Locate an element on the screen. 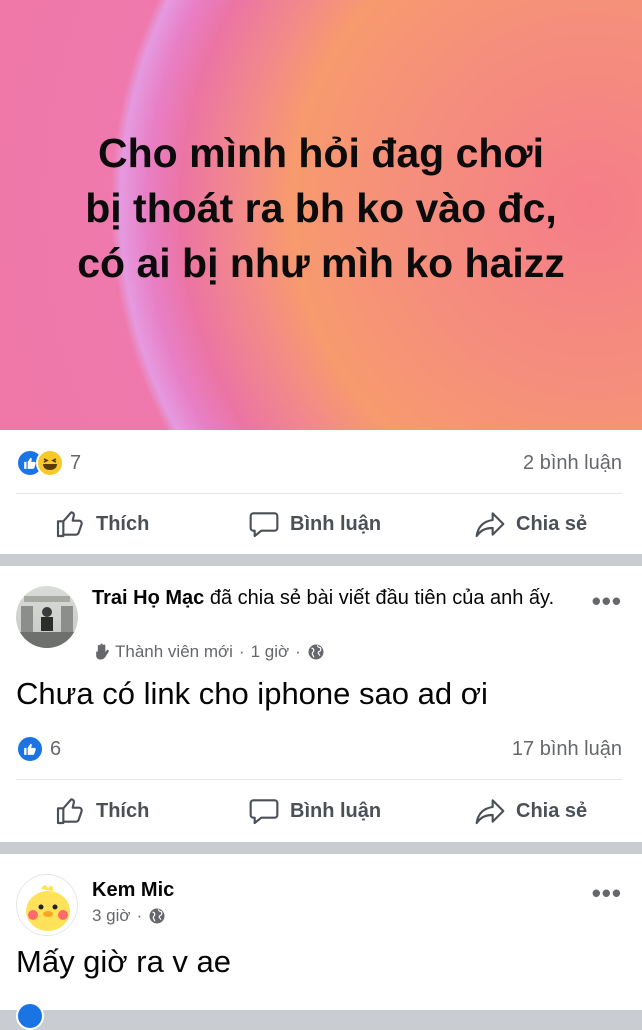 This screenshot has height=1030, width=642. comment-count: 2 bình luận is located at coordinates (572, 463).